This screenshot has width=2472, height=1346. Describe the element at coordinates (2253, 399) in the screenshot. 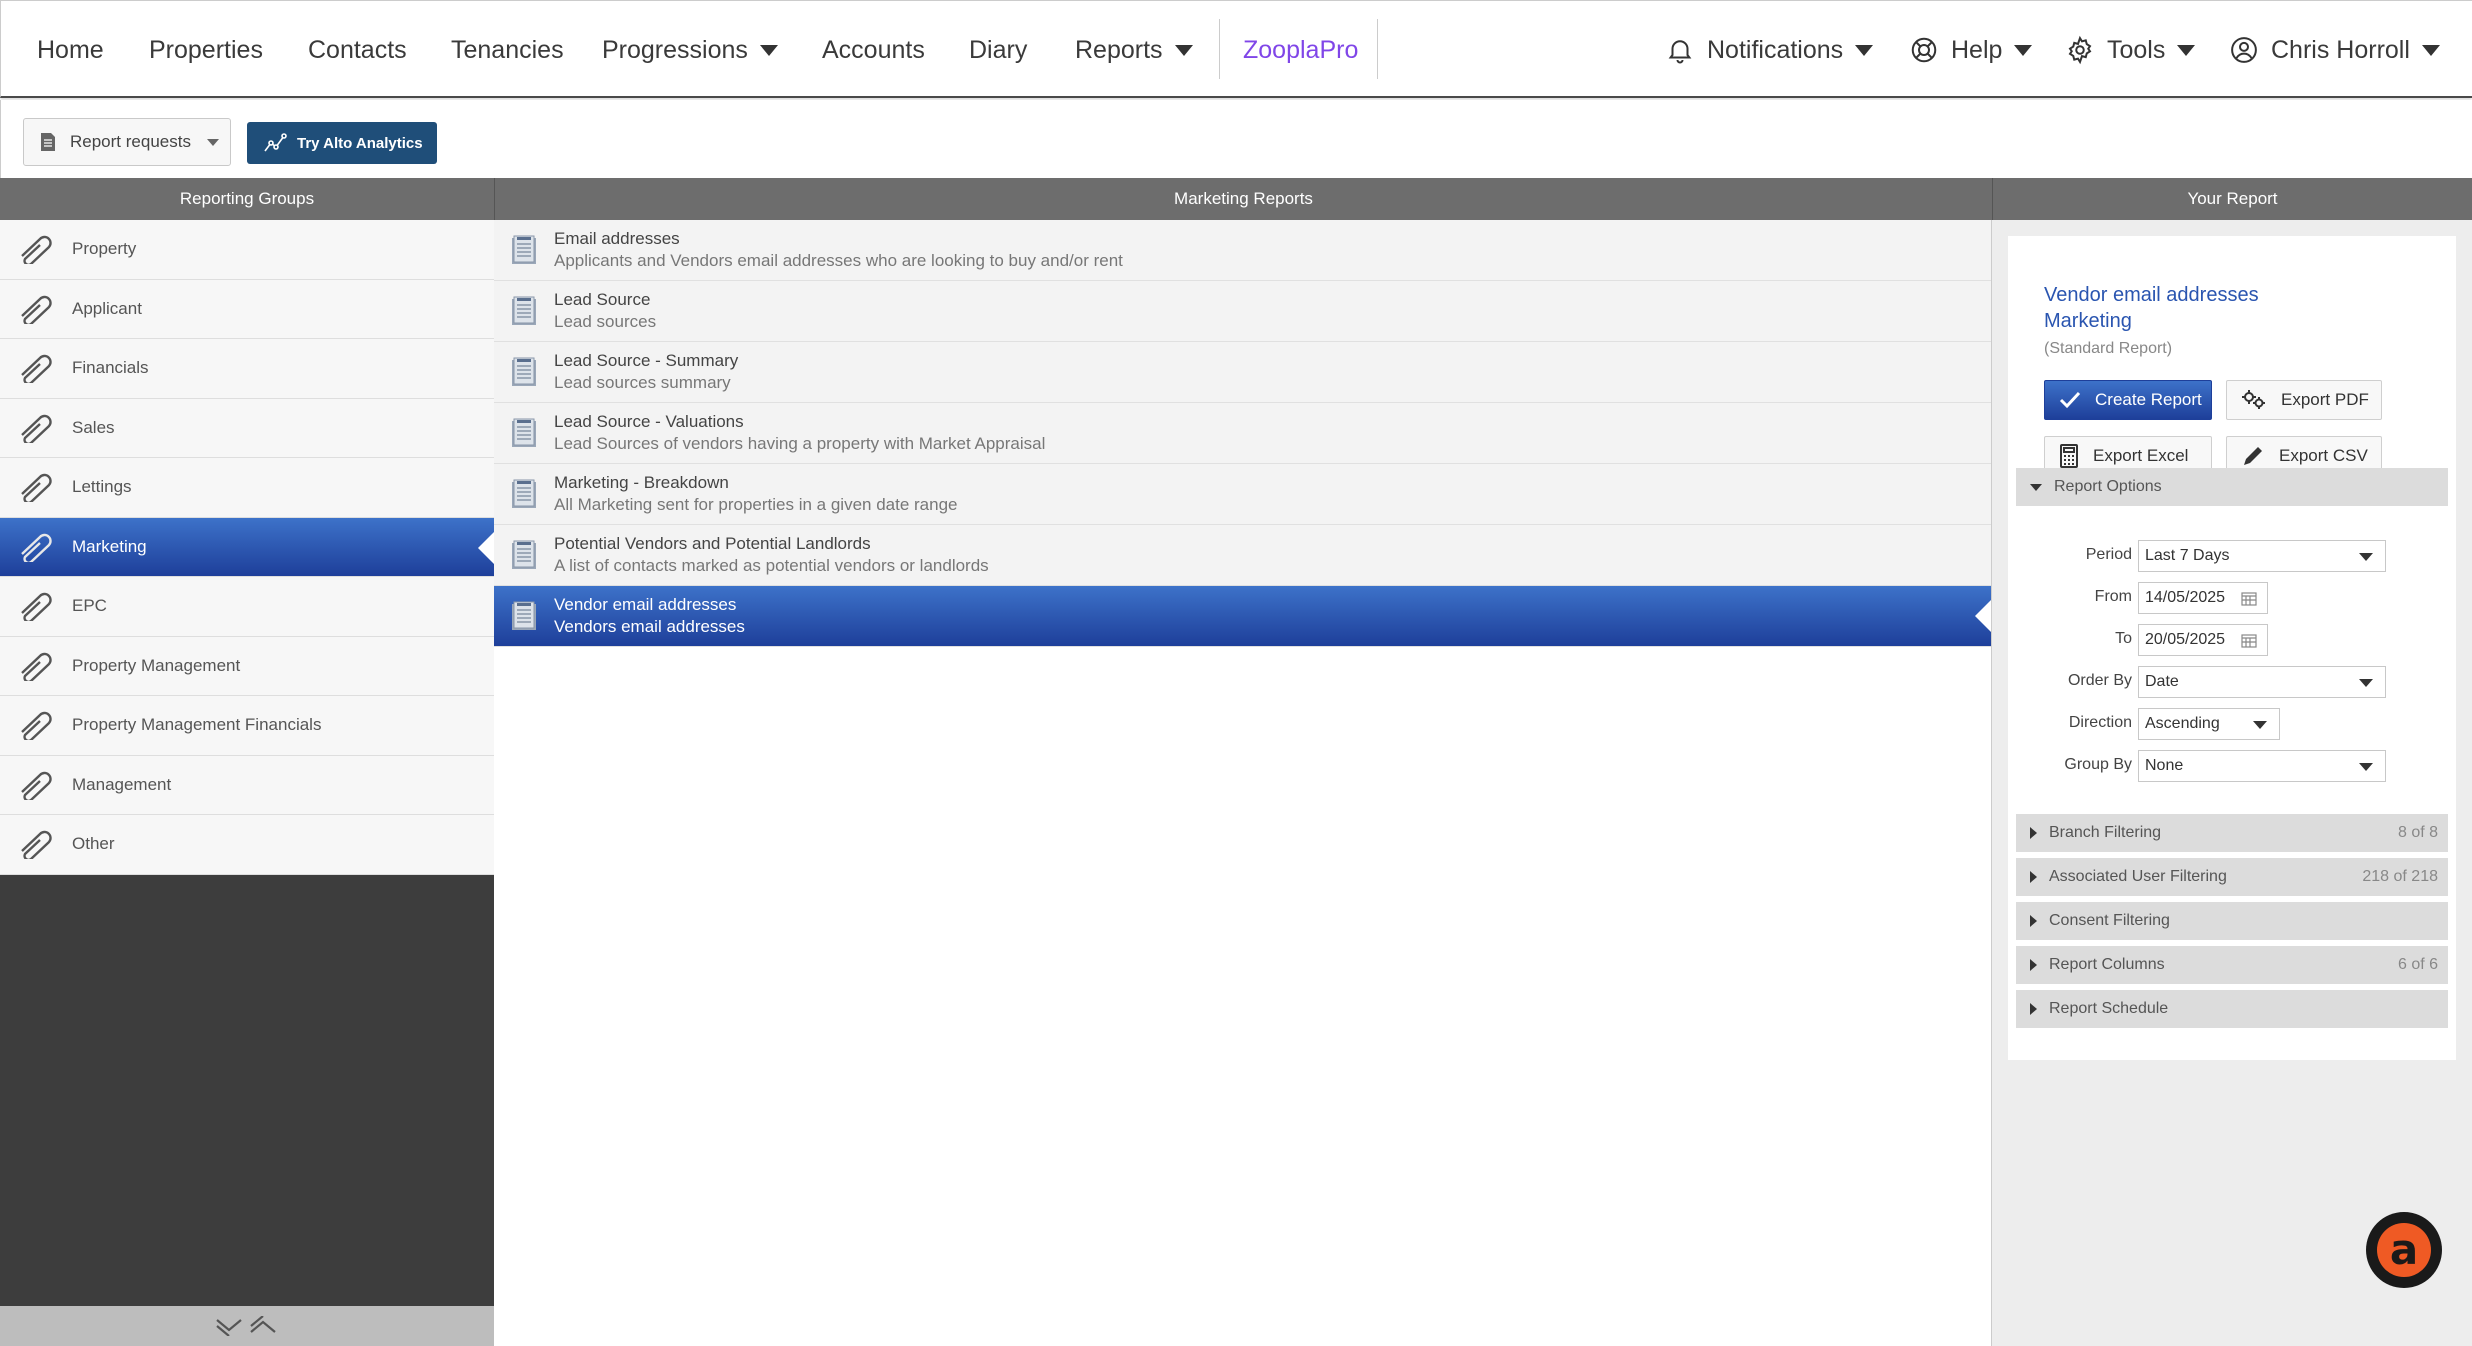

I see `gears-icon` at that location.